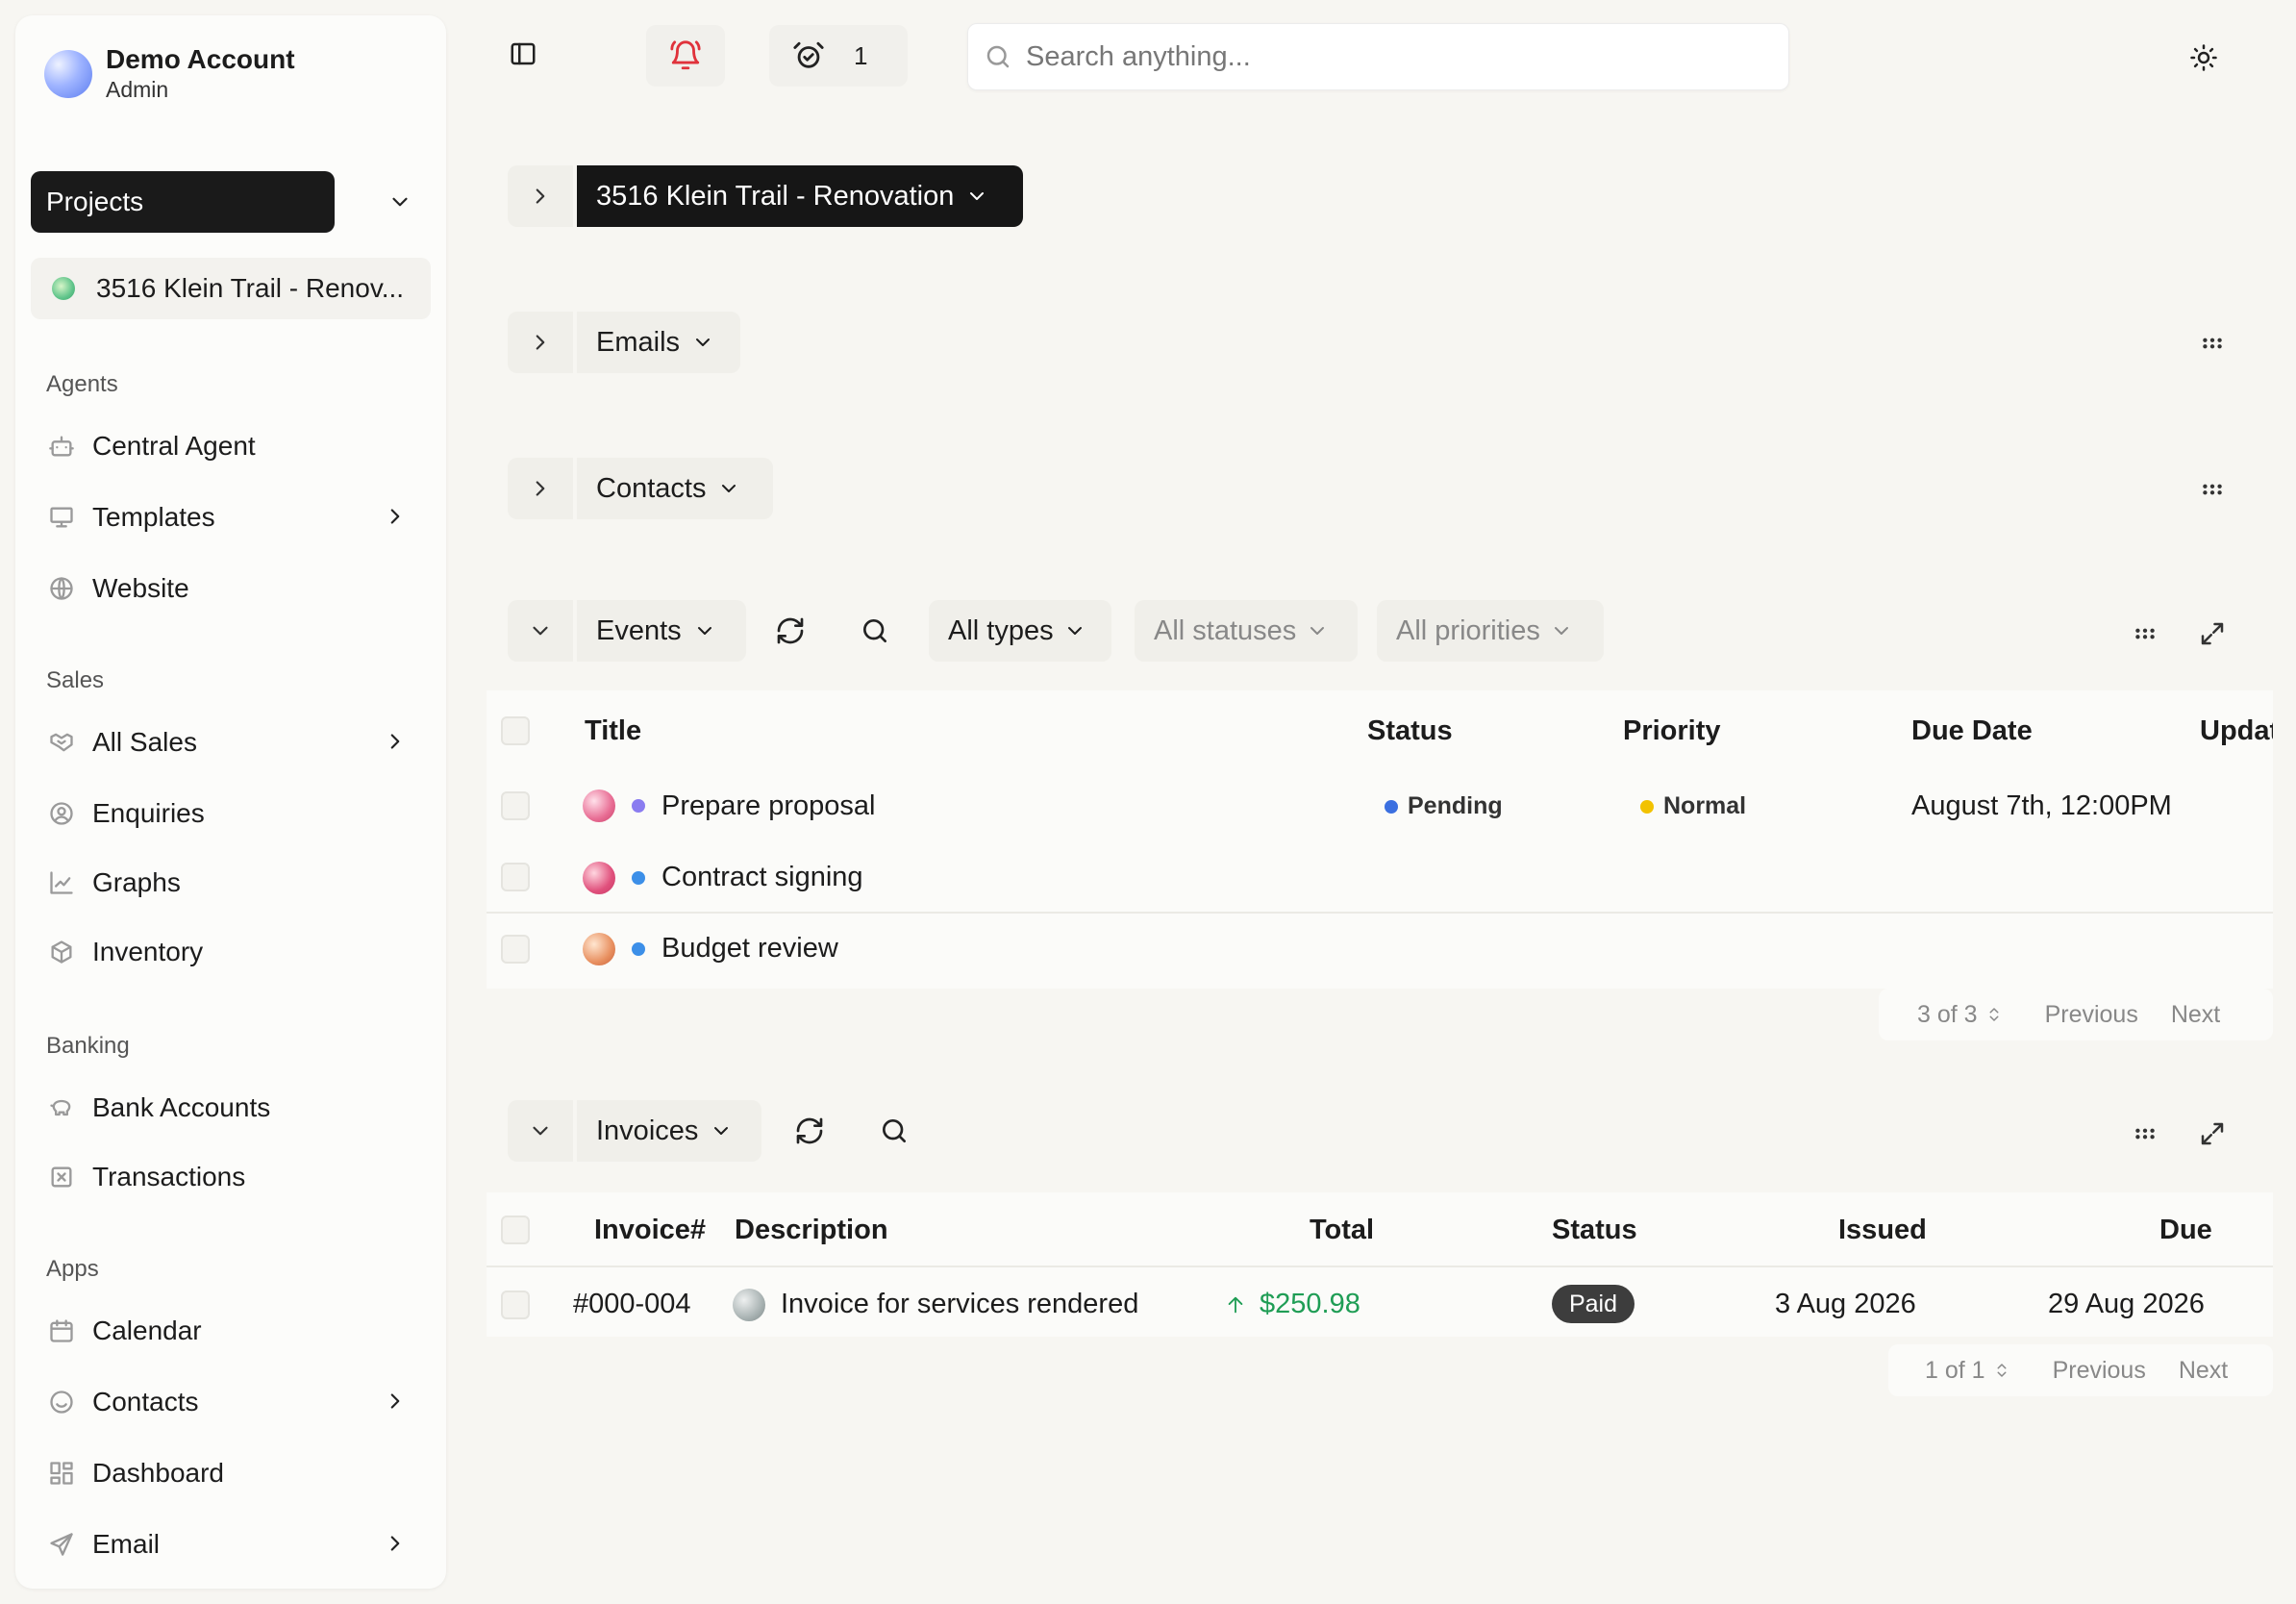 The width and height of the screenshot is (2296, 1604). I want to click on invoice-number: #000-004, so click(632, 1304).